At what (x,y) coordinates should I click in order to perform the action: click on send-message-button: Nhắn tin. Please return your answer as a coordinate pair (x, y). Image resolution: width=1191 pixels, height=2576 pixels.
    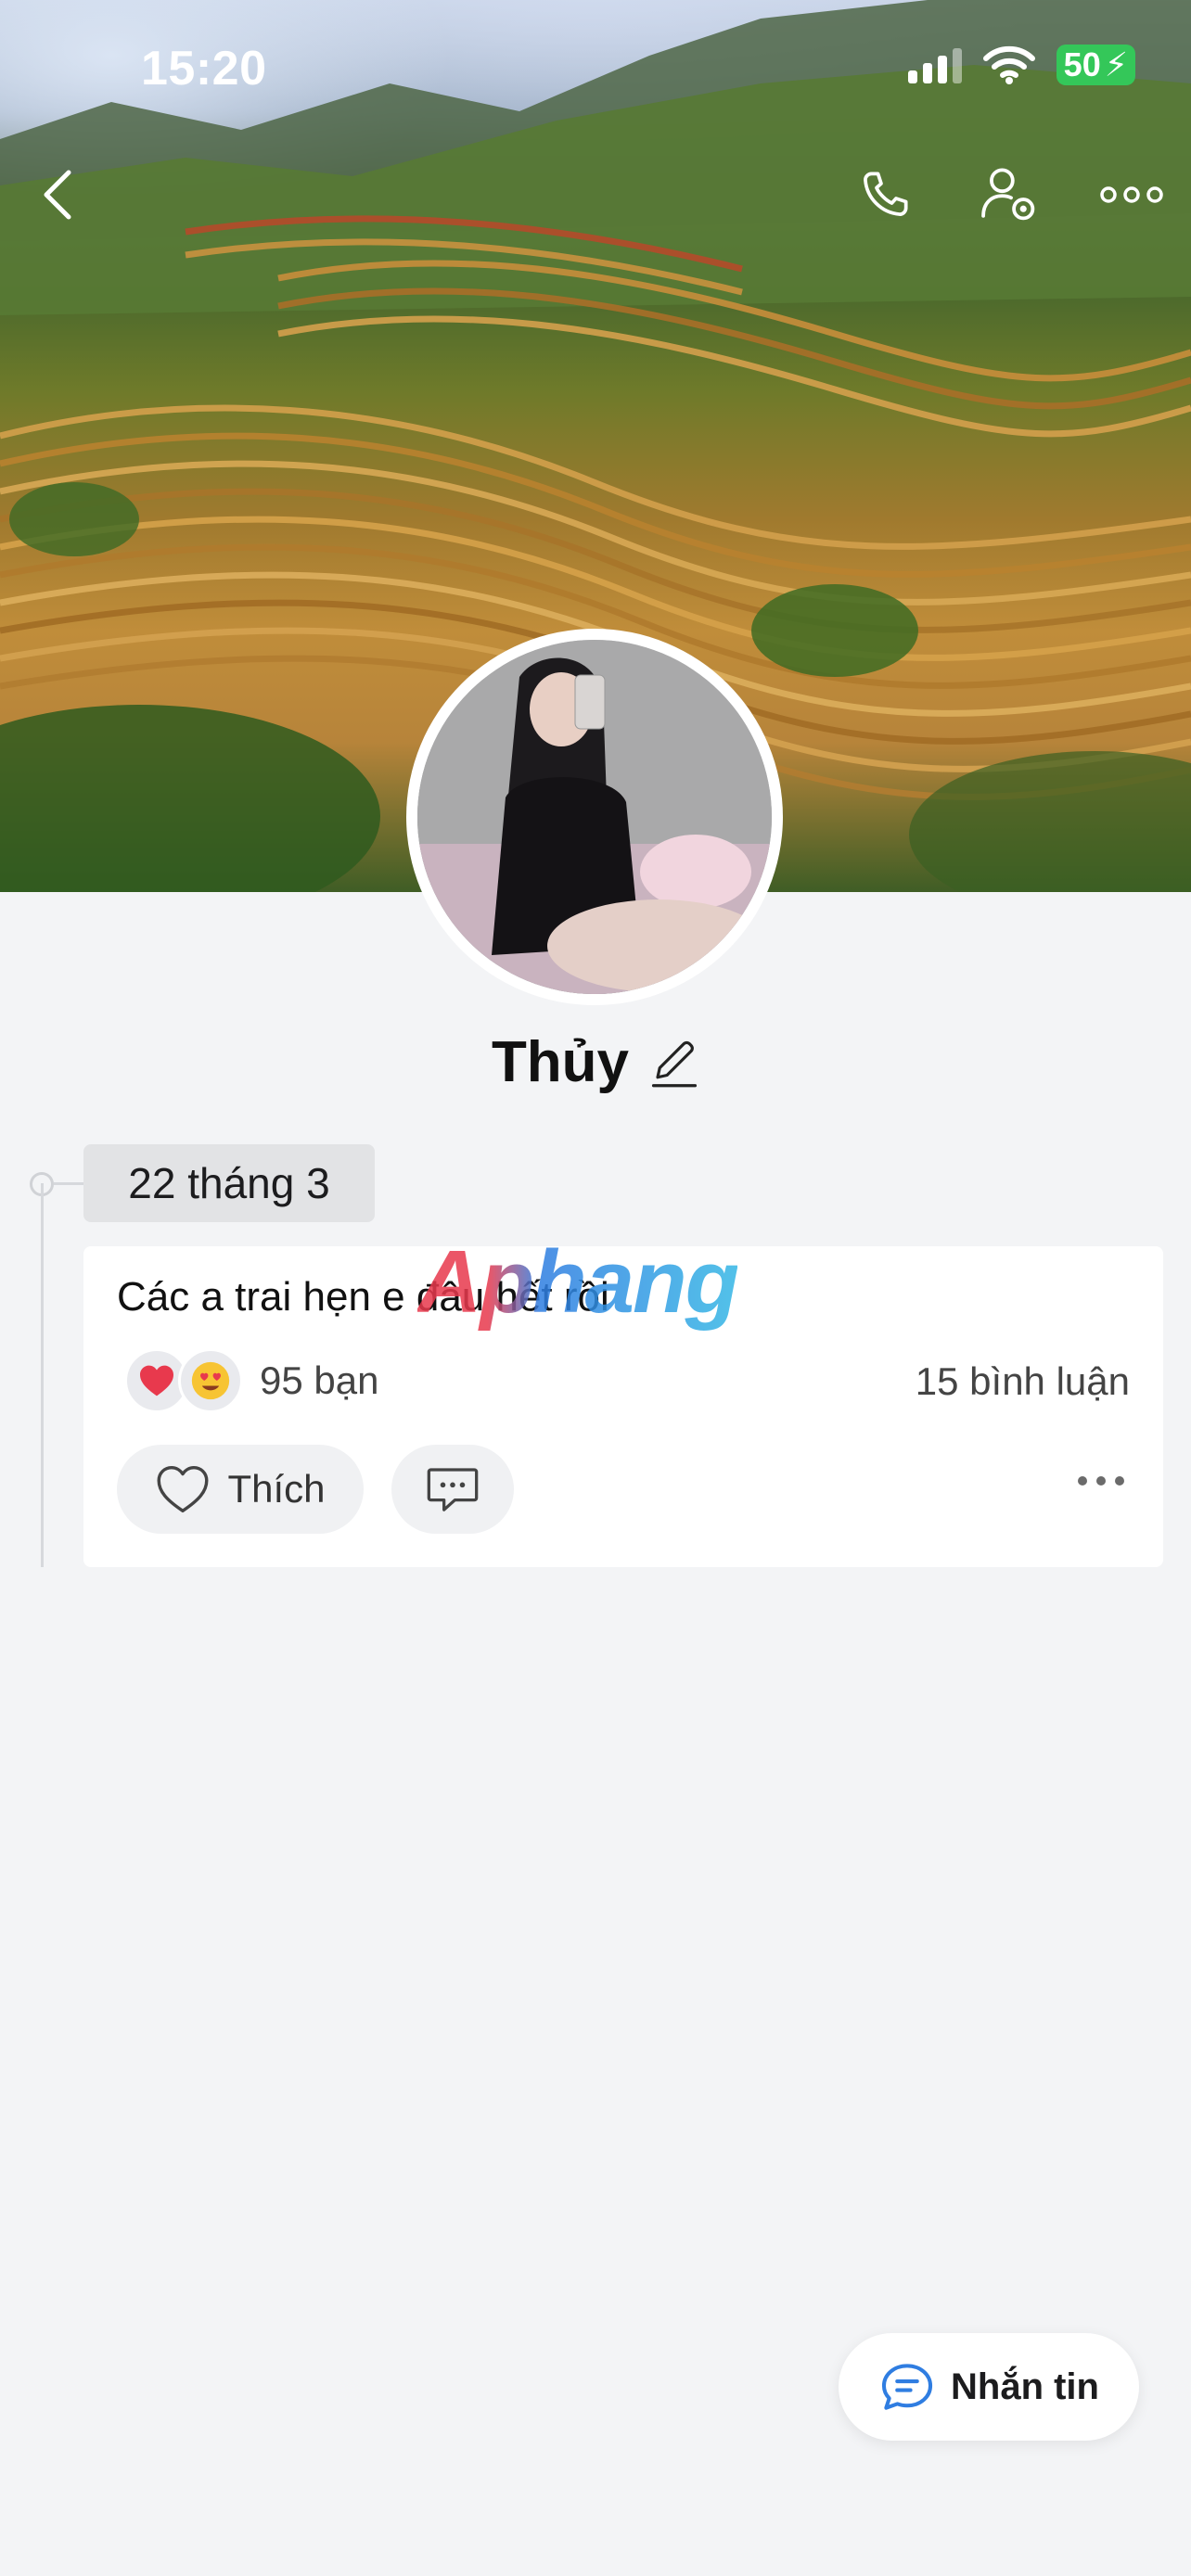
    Looking at the image, I should click on (989, 2387).